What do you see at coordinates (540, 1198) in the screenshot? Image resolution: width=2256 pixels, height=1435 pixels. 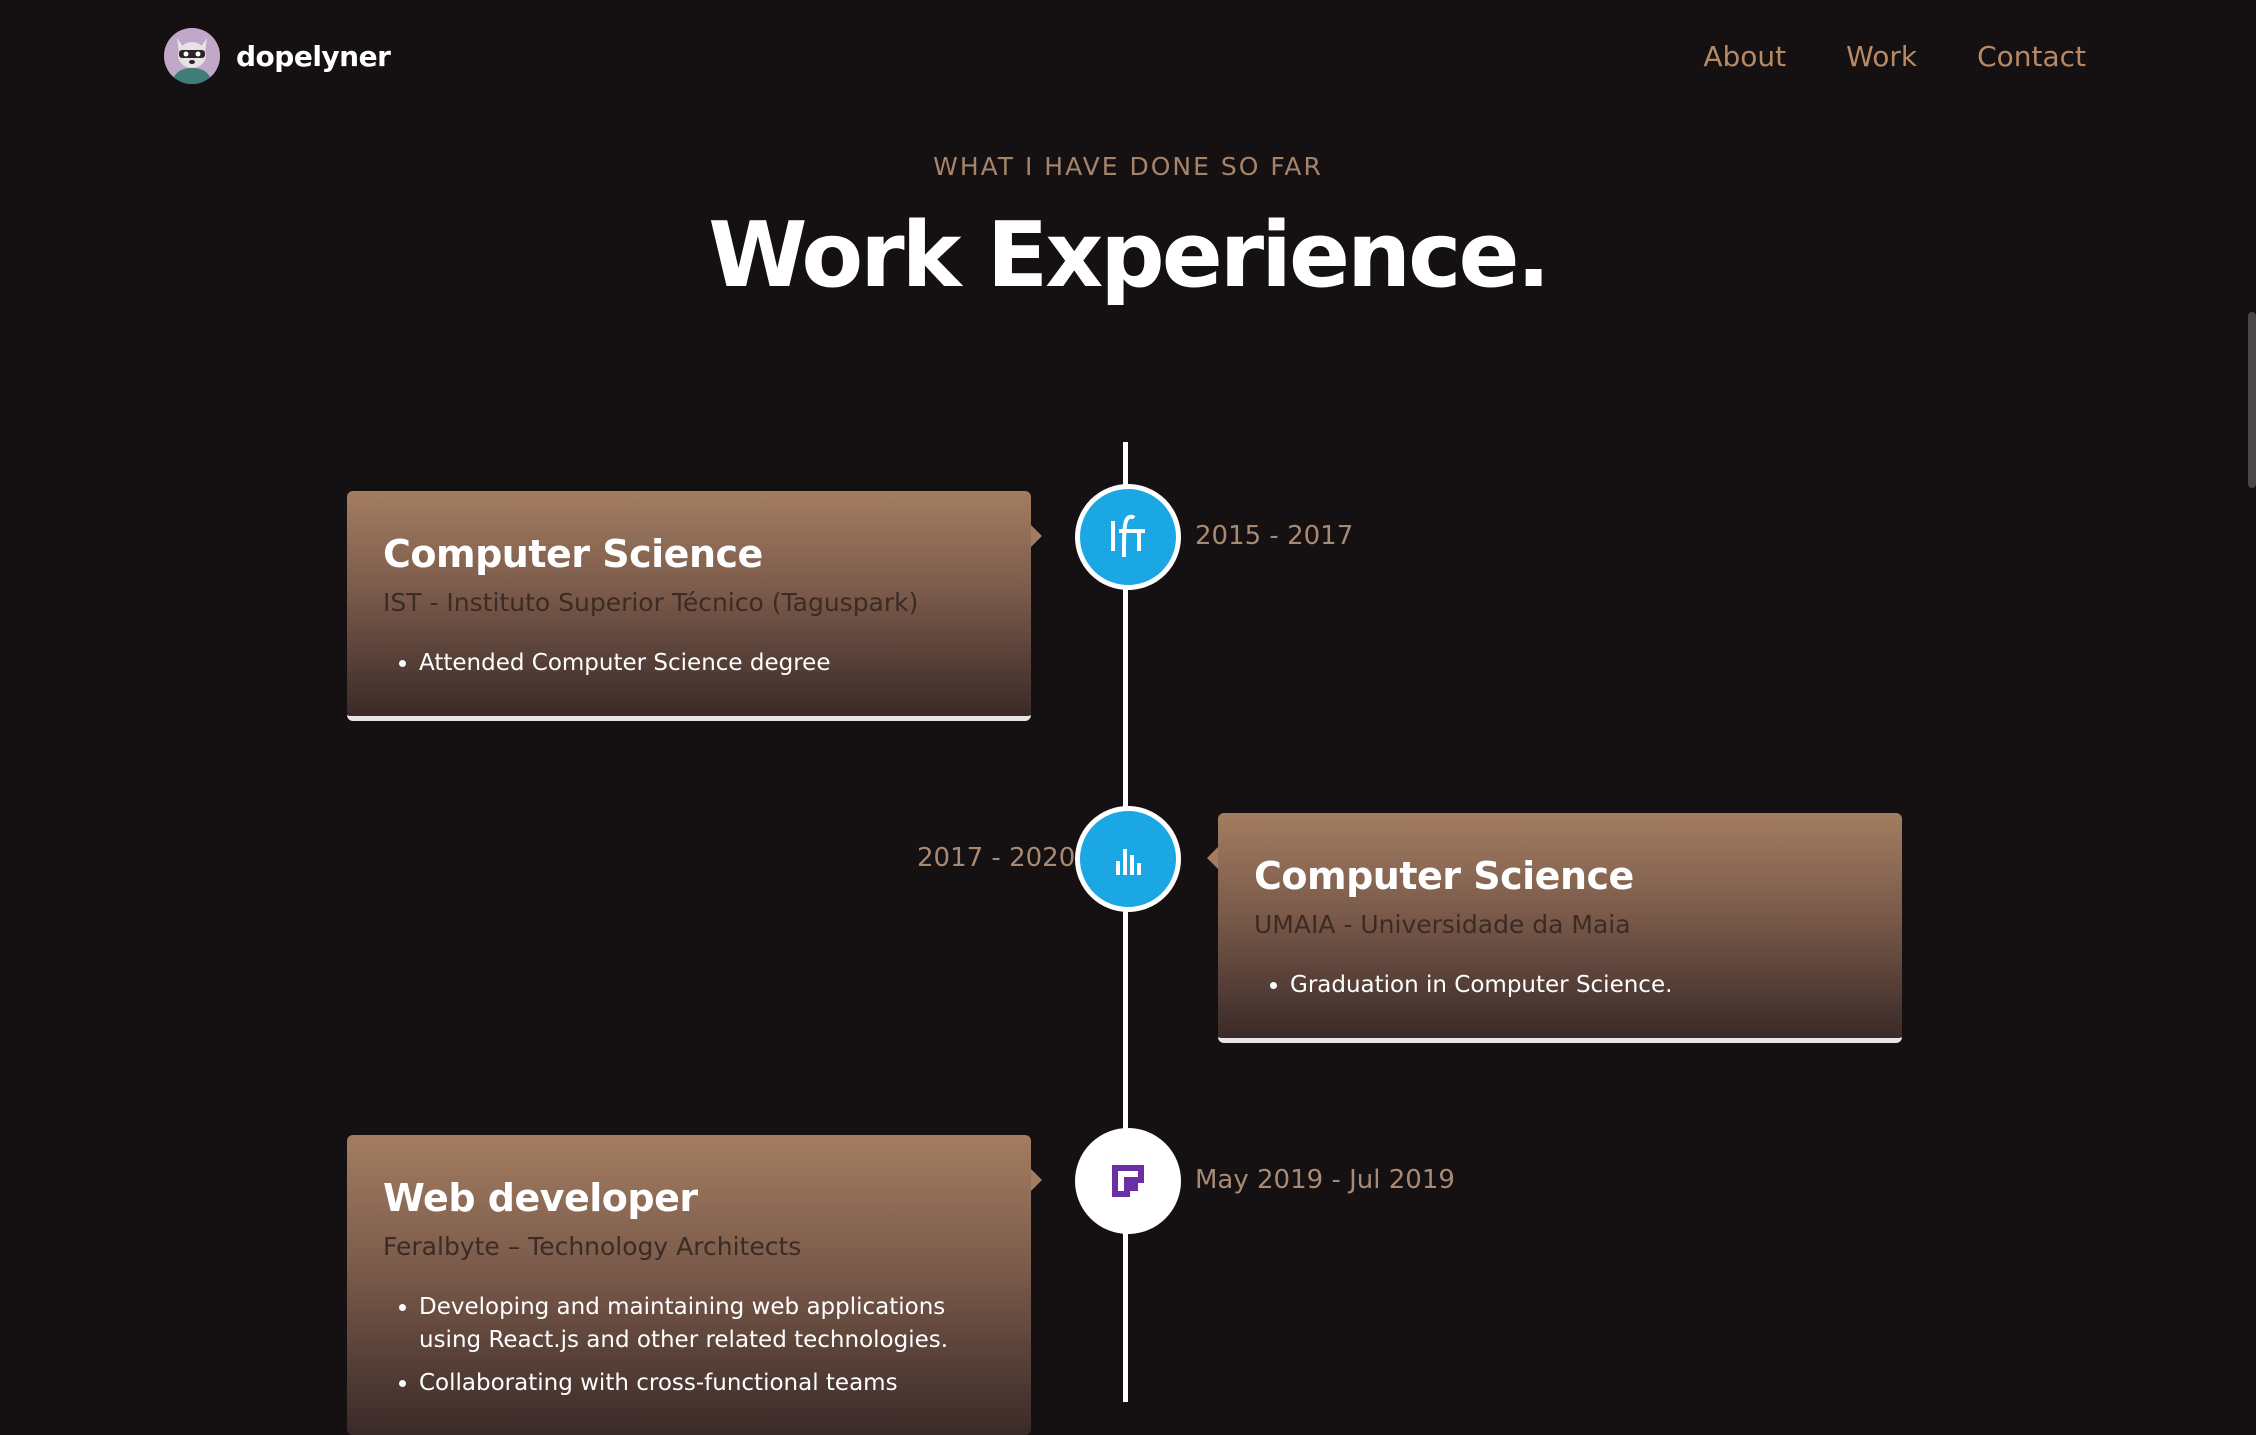 I see `card-title: Web developer` at bounding box center [540, 1198].